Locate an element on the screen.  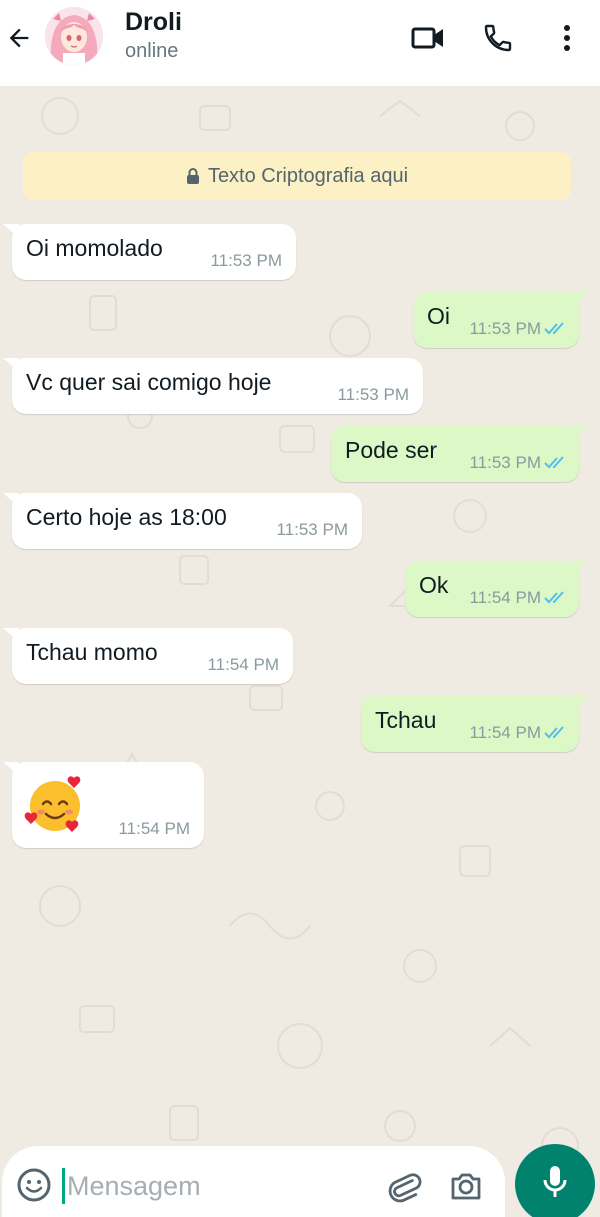
smiling-face-with-hearts-icon is located at coordinates (55, 805).